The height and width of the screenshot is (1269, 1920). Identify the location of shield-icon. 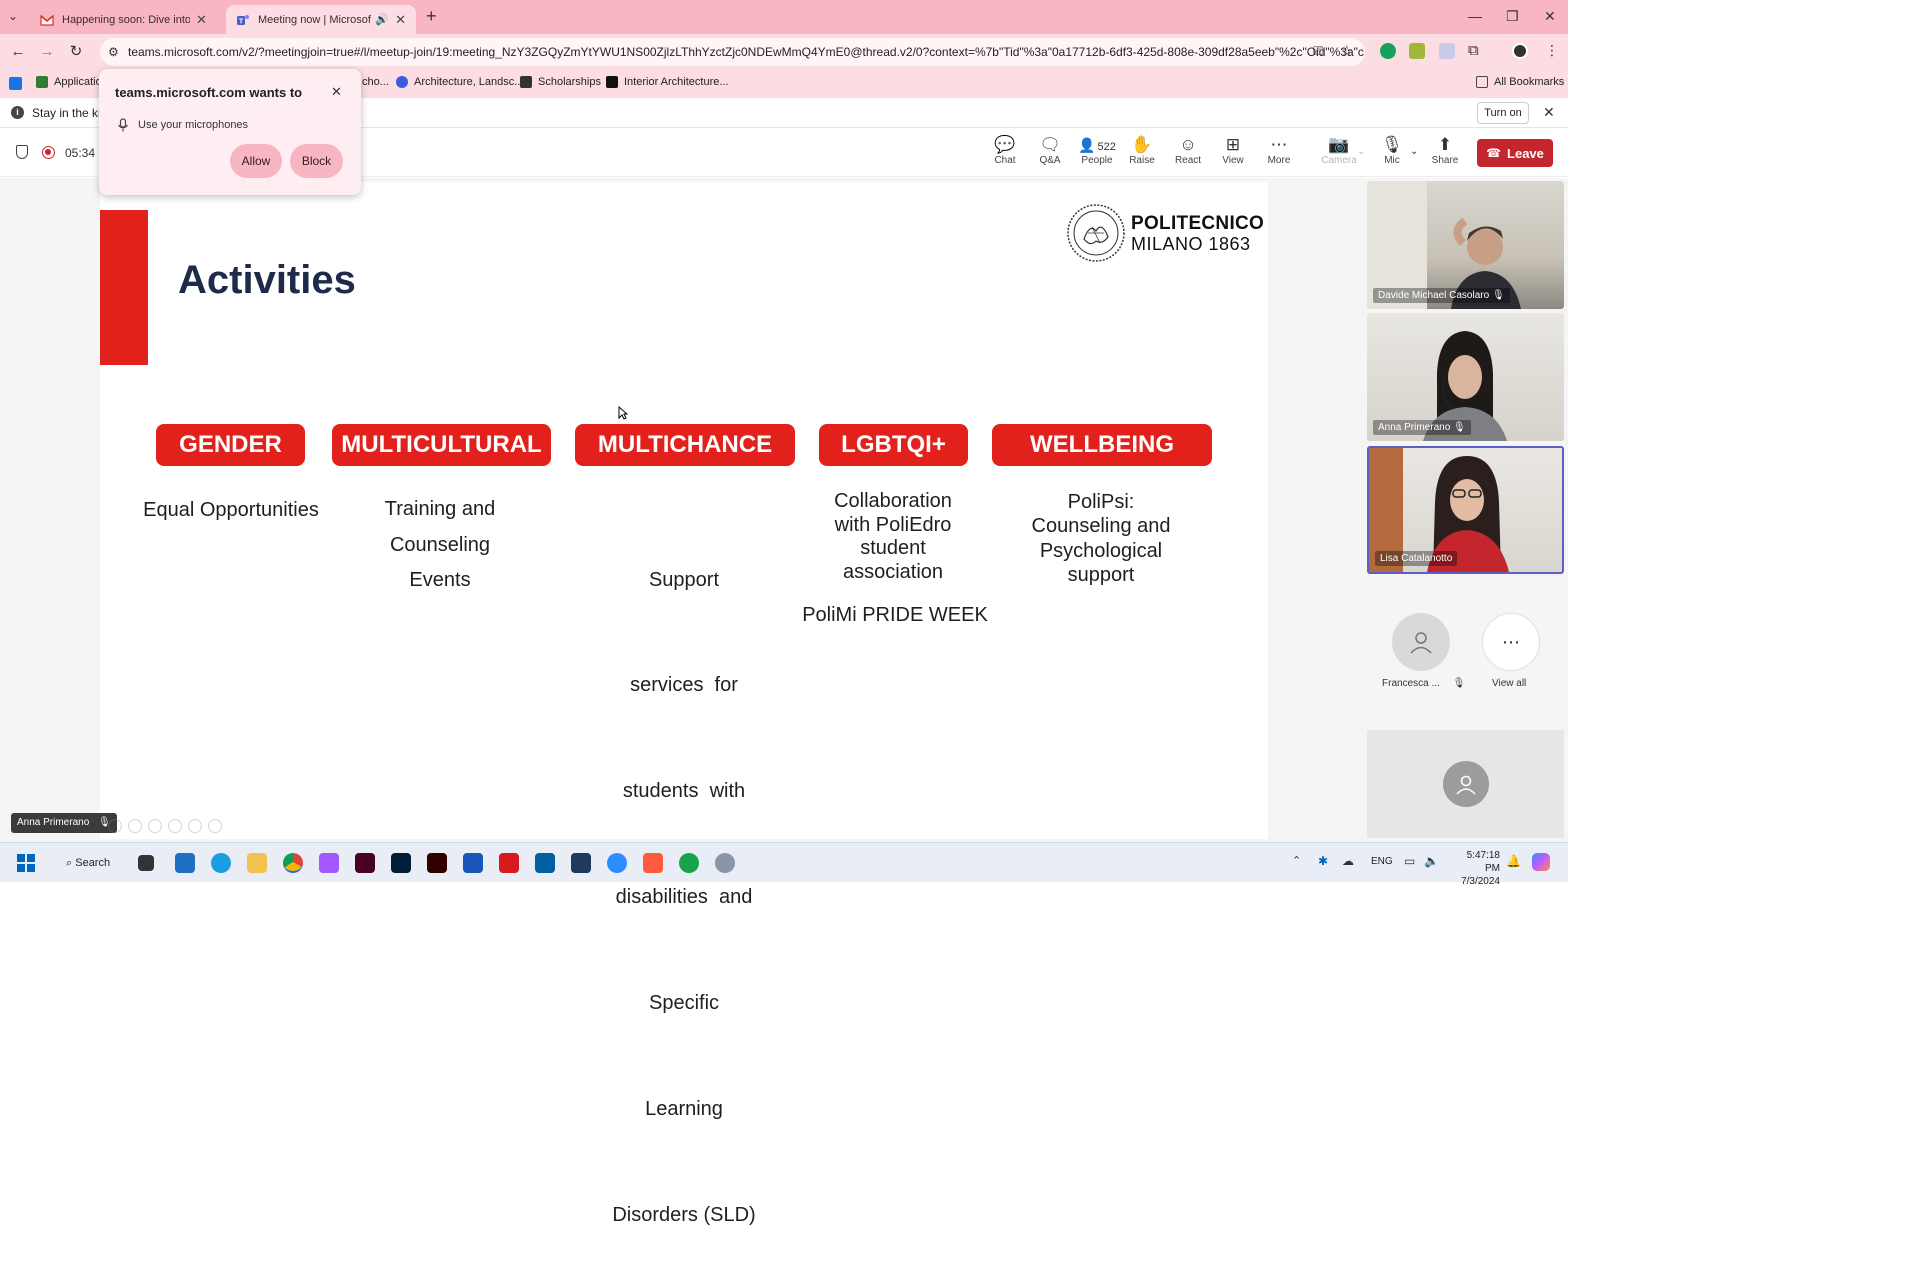
(22, 152).